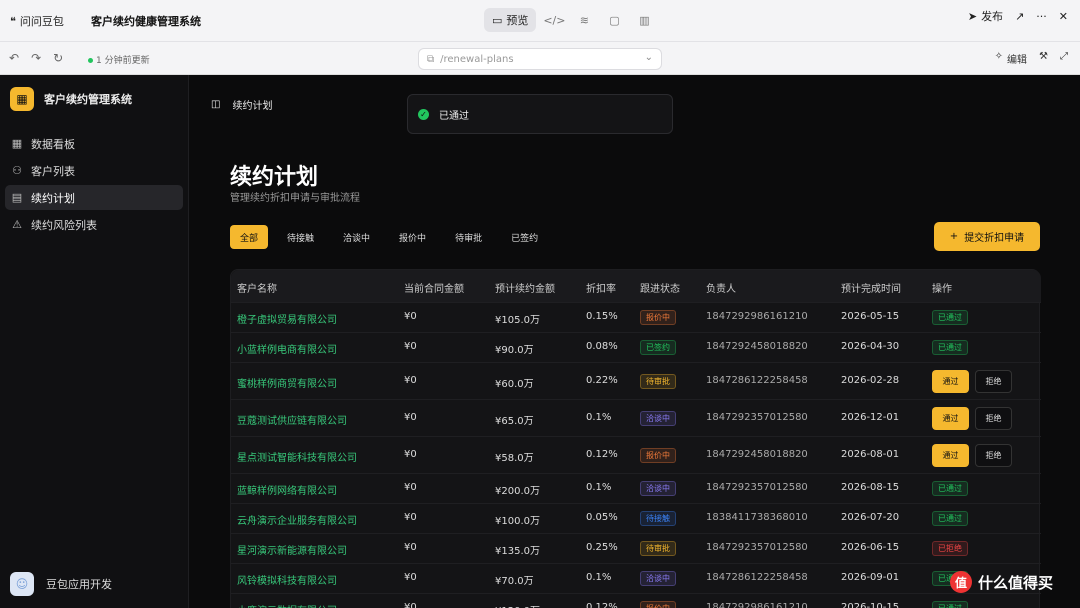 Image resolution: width=1080 pixels, height=608 pixels. Describe the element at coordinates (602, 380) in the screenshot. I see `cell-rate: 0.22%` at that location.